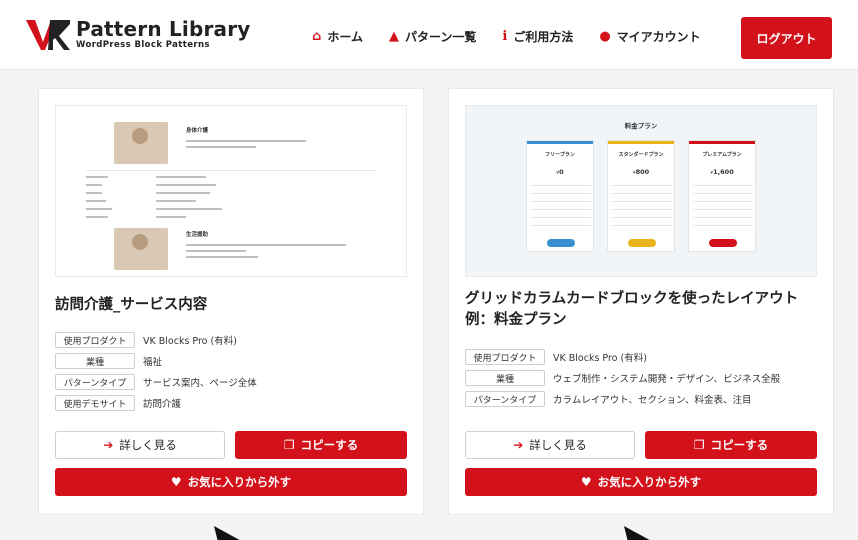  I want to click on meta-row: 業種 福祉, so click(232, 361).